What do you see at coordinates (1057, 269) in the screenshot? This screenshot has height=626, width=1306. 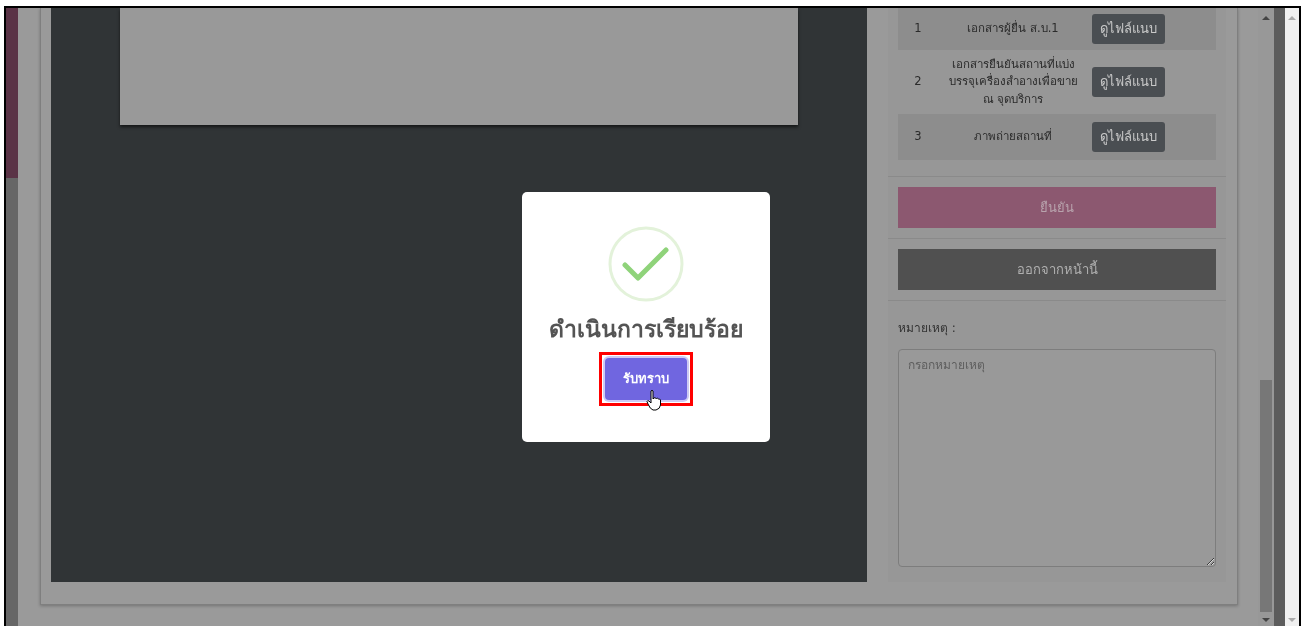 I see `exit-button: ออกจากหน้านี้` at bounding box center [1057, 269].